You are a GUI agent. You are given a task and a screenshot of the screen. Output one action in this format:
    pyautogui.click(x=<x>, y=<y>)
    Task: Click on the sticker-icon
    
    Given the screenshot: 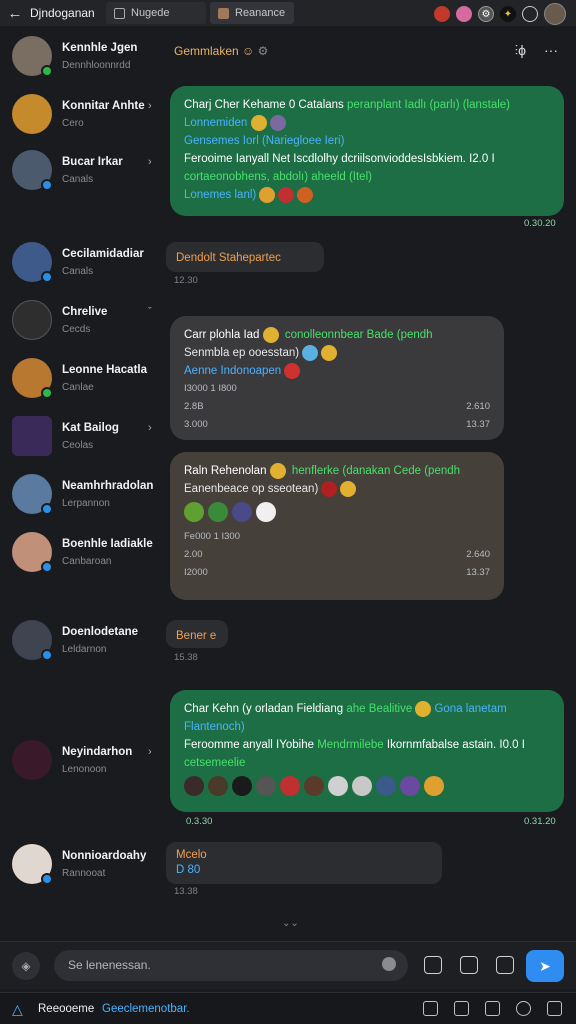 What is the action you would take?
    pyautogui.click(x=433, y=965)
    